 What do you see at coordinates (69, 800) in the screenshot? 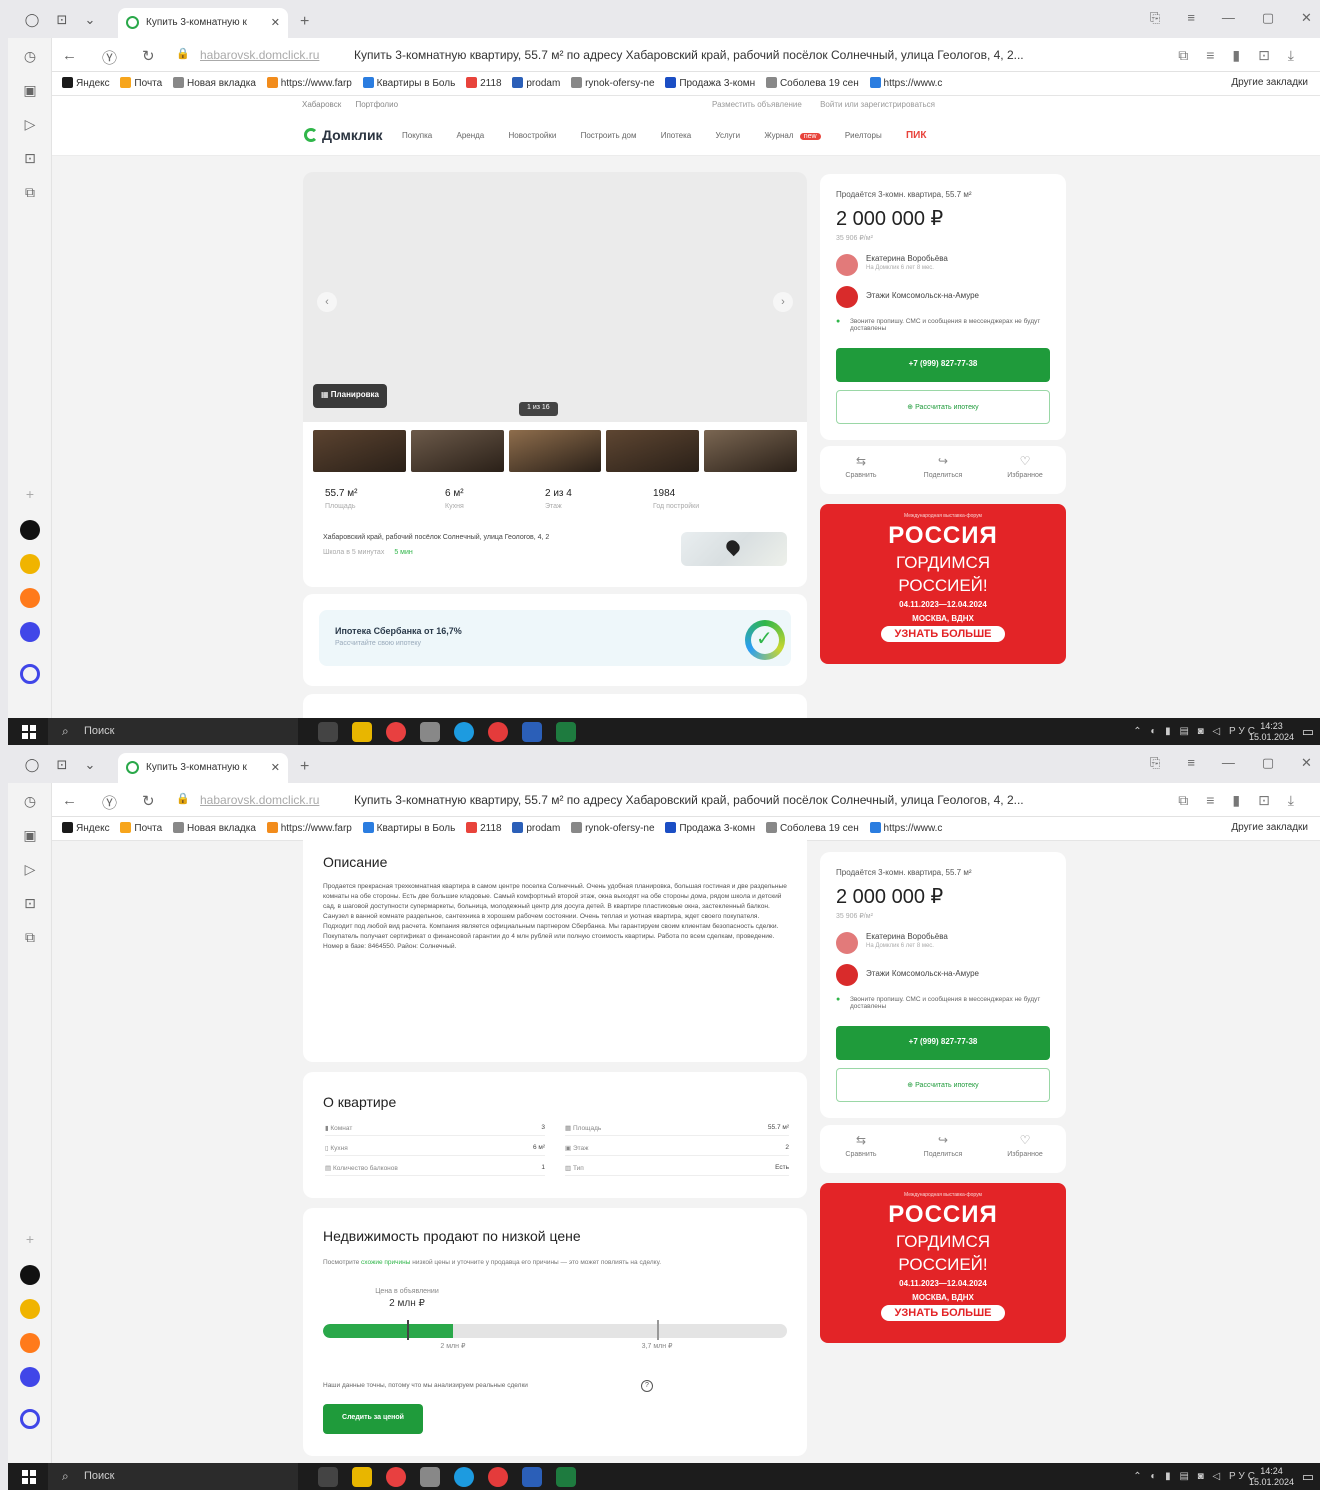
I see `back-icon: ←` at bounding box center [69, 800].